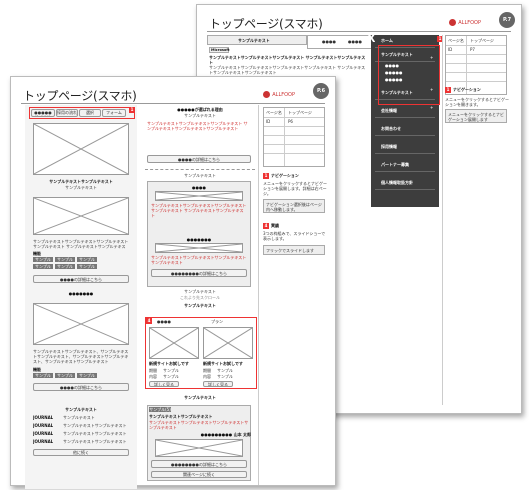 This screenshot has height=490, width=529. What do you see at coordinates (321, 91) in the screenshot?
I see `page-number-badge: P.6` at bounding box center [321, 91].